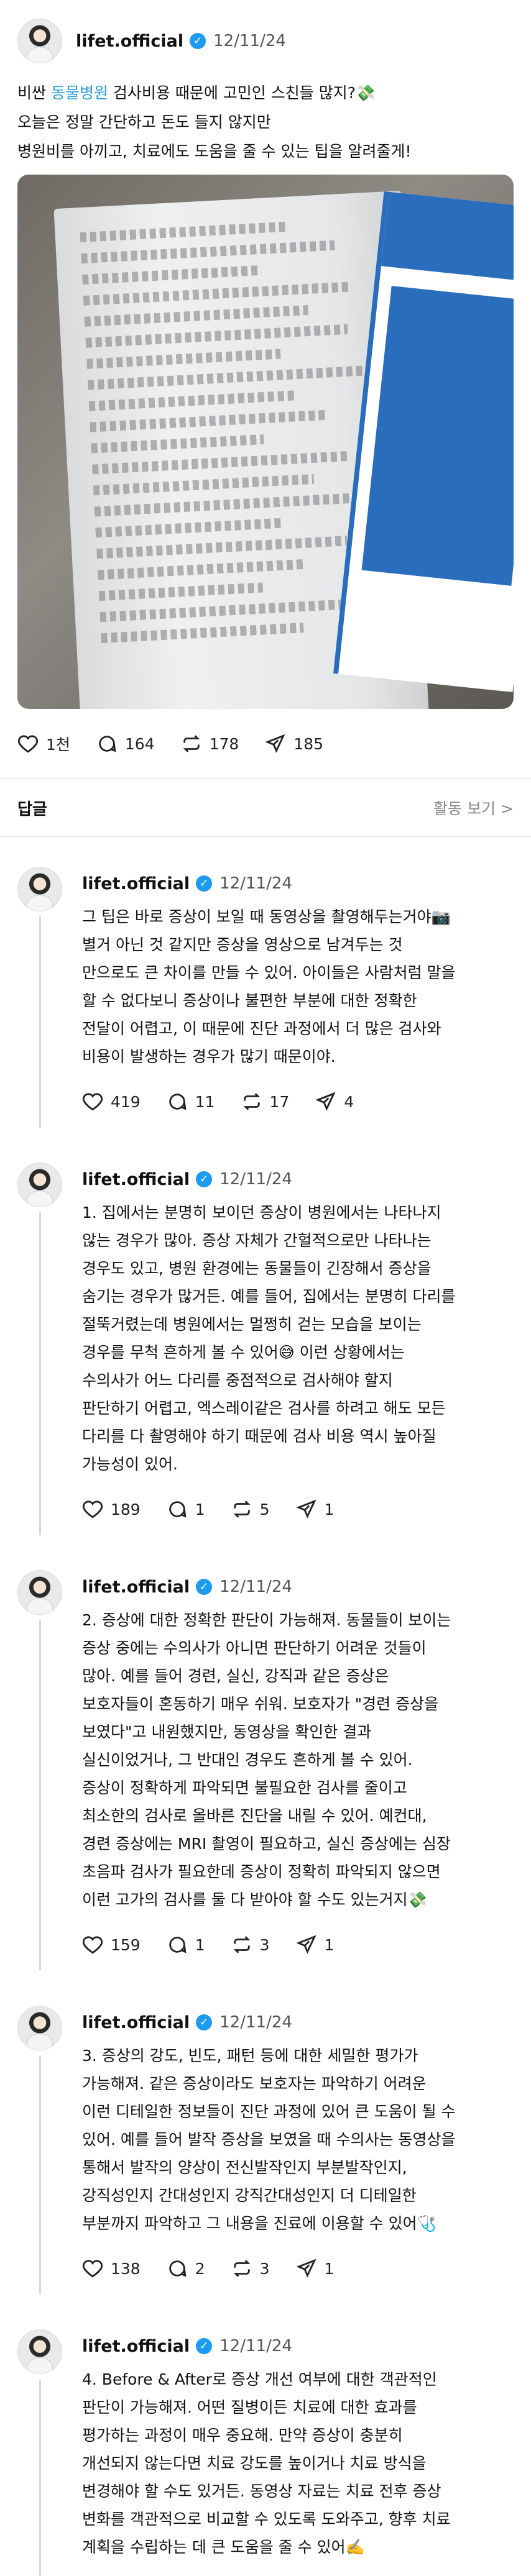 The width and height of the screenshot is (531, 2576). Describe the element at coordinates (205, 1101) in the screenshot. I see `comment-count: 11` at that location.